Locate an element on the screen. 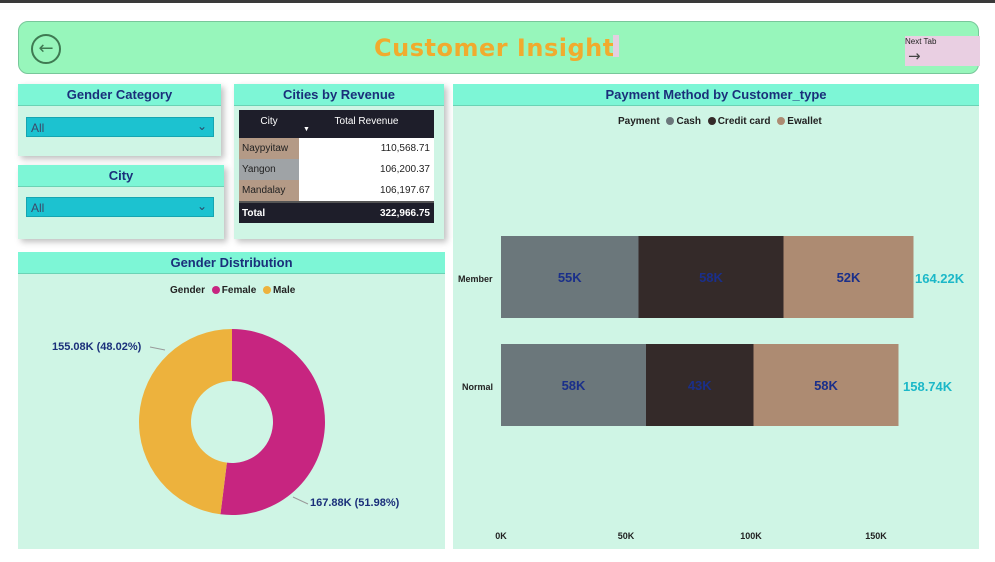 This screenshot has height=562, width=995. table-row: Yangon 106,200.37 is located at coordinates (336, 169).